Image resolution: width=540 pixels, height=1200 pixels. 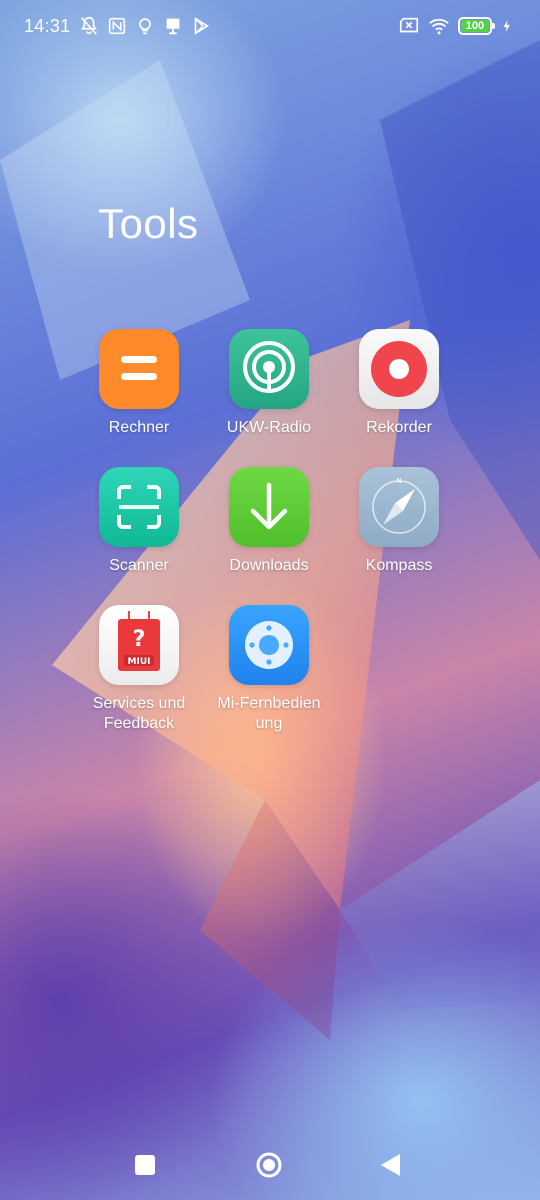 I want to click on navigation-bar, so click(x=270, y=1165).